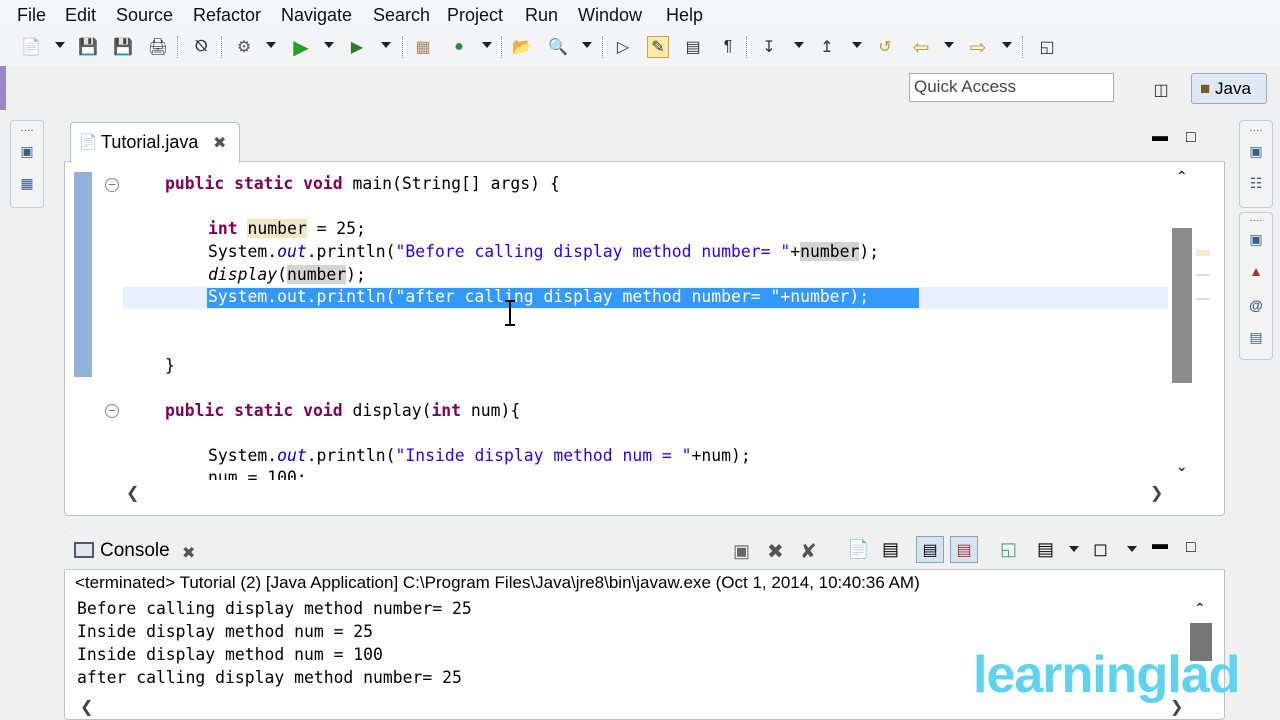  Describe the element at coordinates (930, 549) in the screenshot. I see `show-on-stdout-icon: ▤` at that location.